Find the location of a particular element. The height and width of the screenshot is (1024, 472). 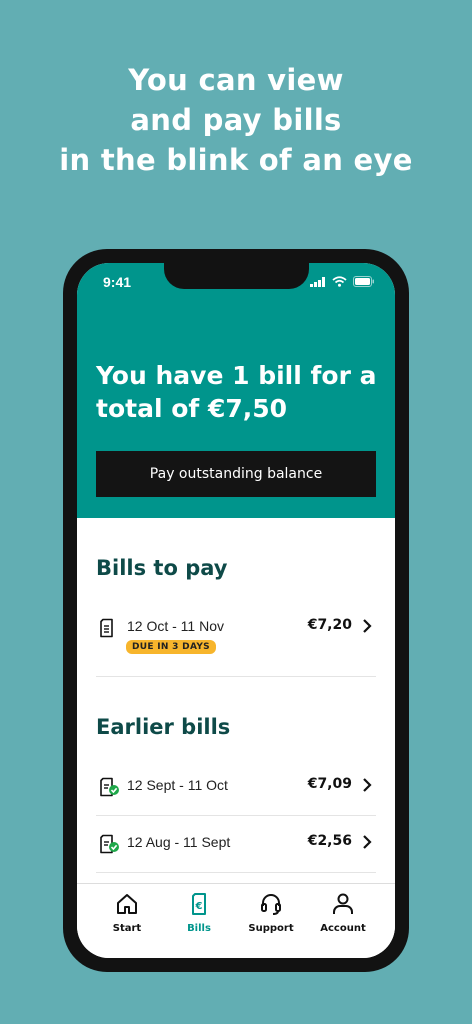

promo-line-3: in the blink of an eye is located at coordinates (236, 160).